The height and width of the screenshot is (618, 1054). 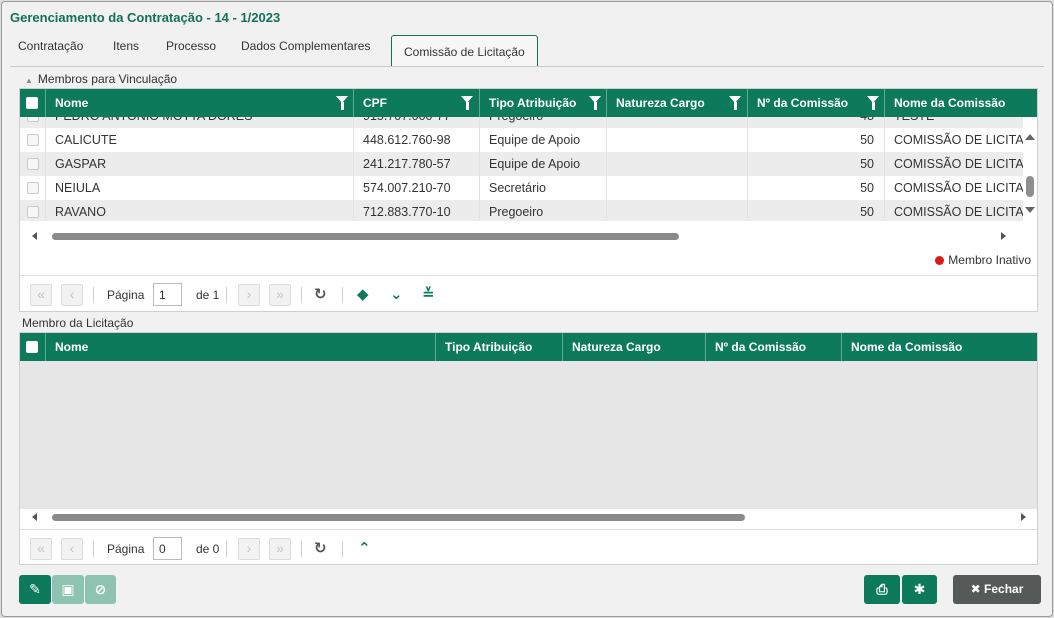 I want to click on pager-divider, so click(x=93, y=549).